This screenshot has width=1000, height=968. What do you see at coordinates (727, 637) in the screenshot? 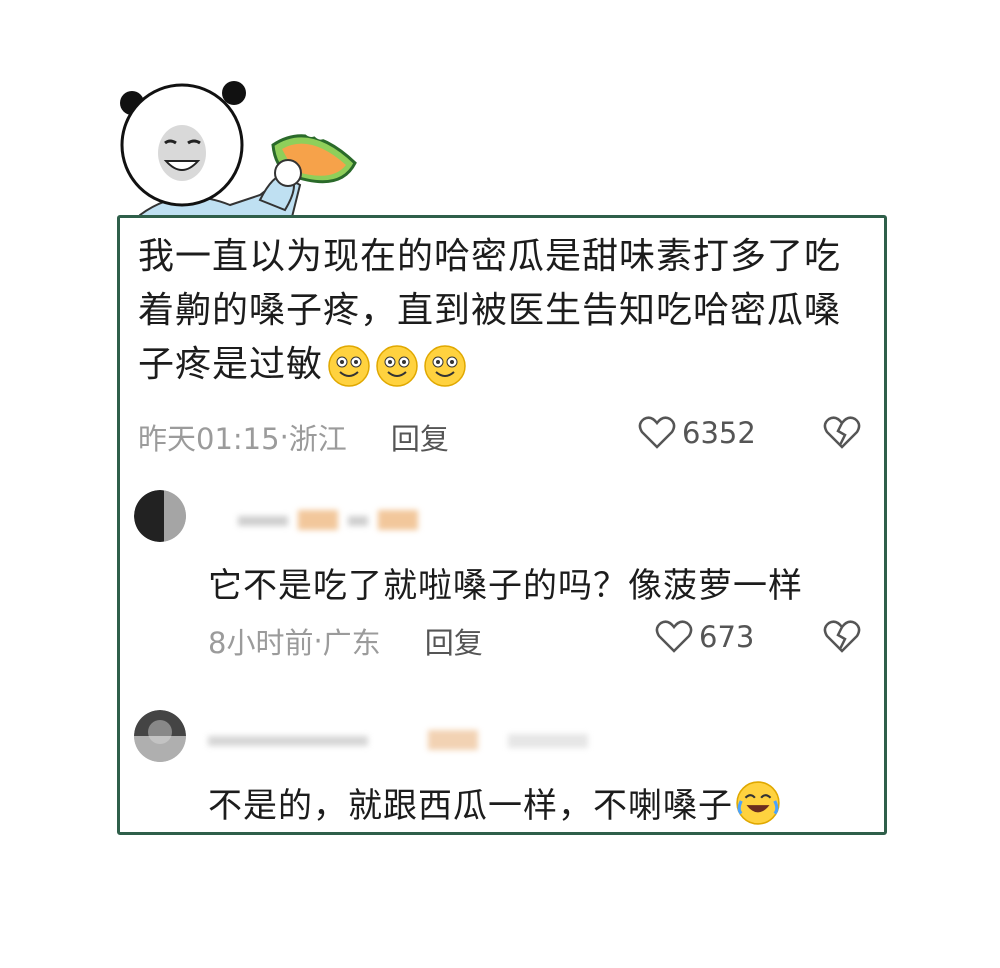
I see `like-count: 673` at bounding box center [727, 637].